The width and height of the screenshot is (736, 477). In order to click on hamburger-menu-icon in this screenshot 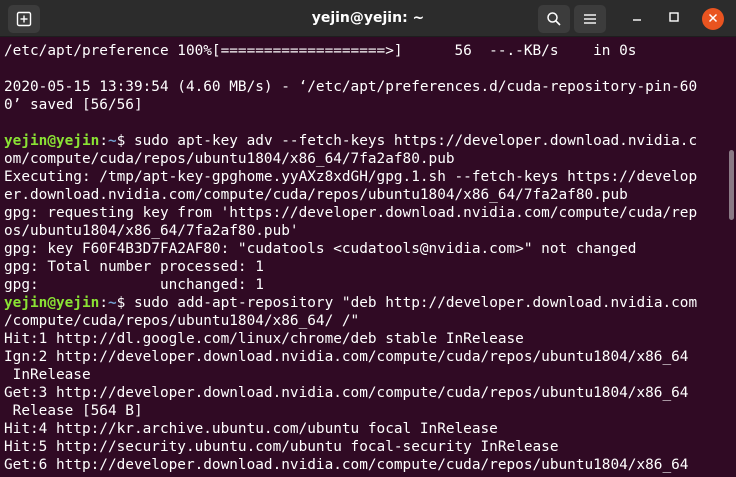, I will do `click(590, 19)`.